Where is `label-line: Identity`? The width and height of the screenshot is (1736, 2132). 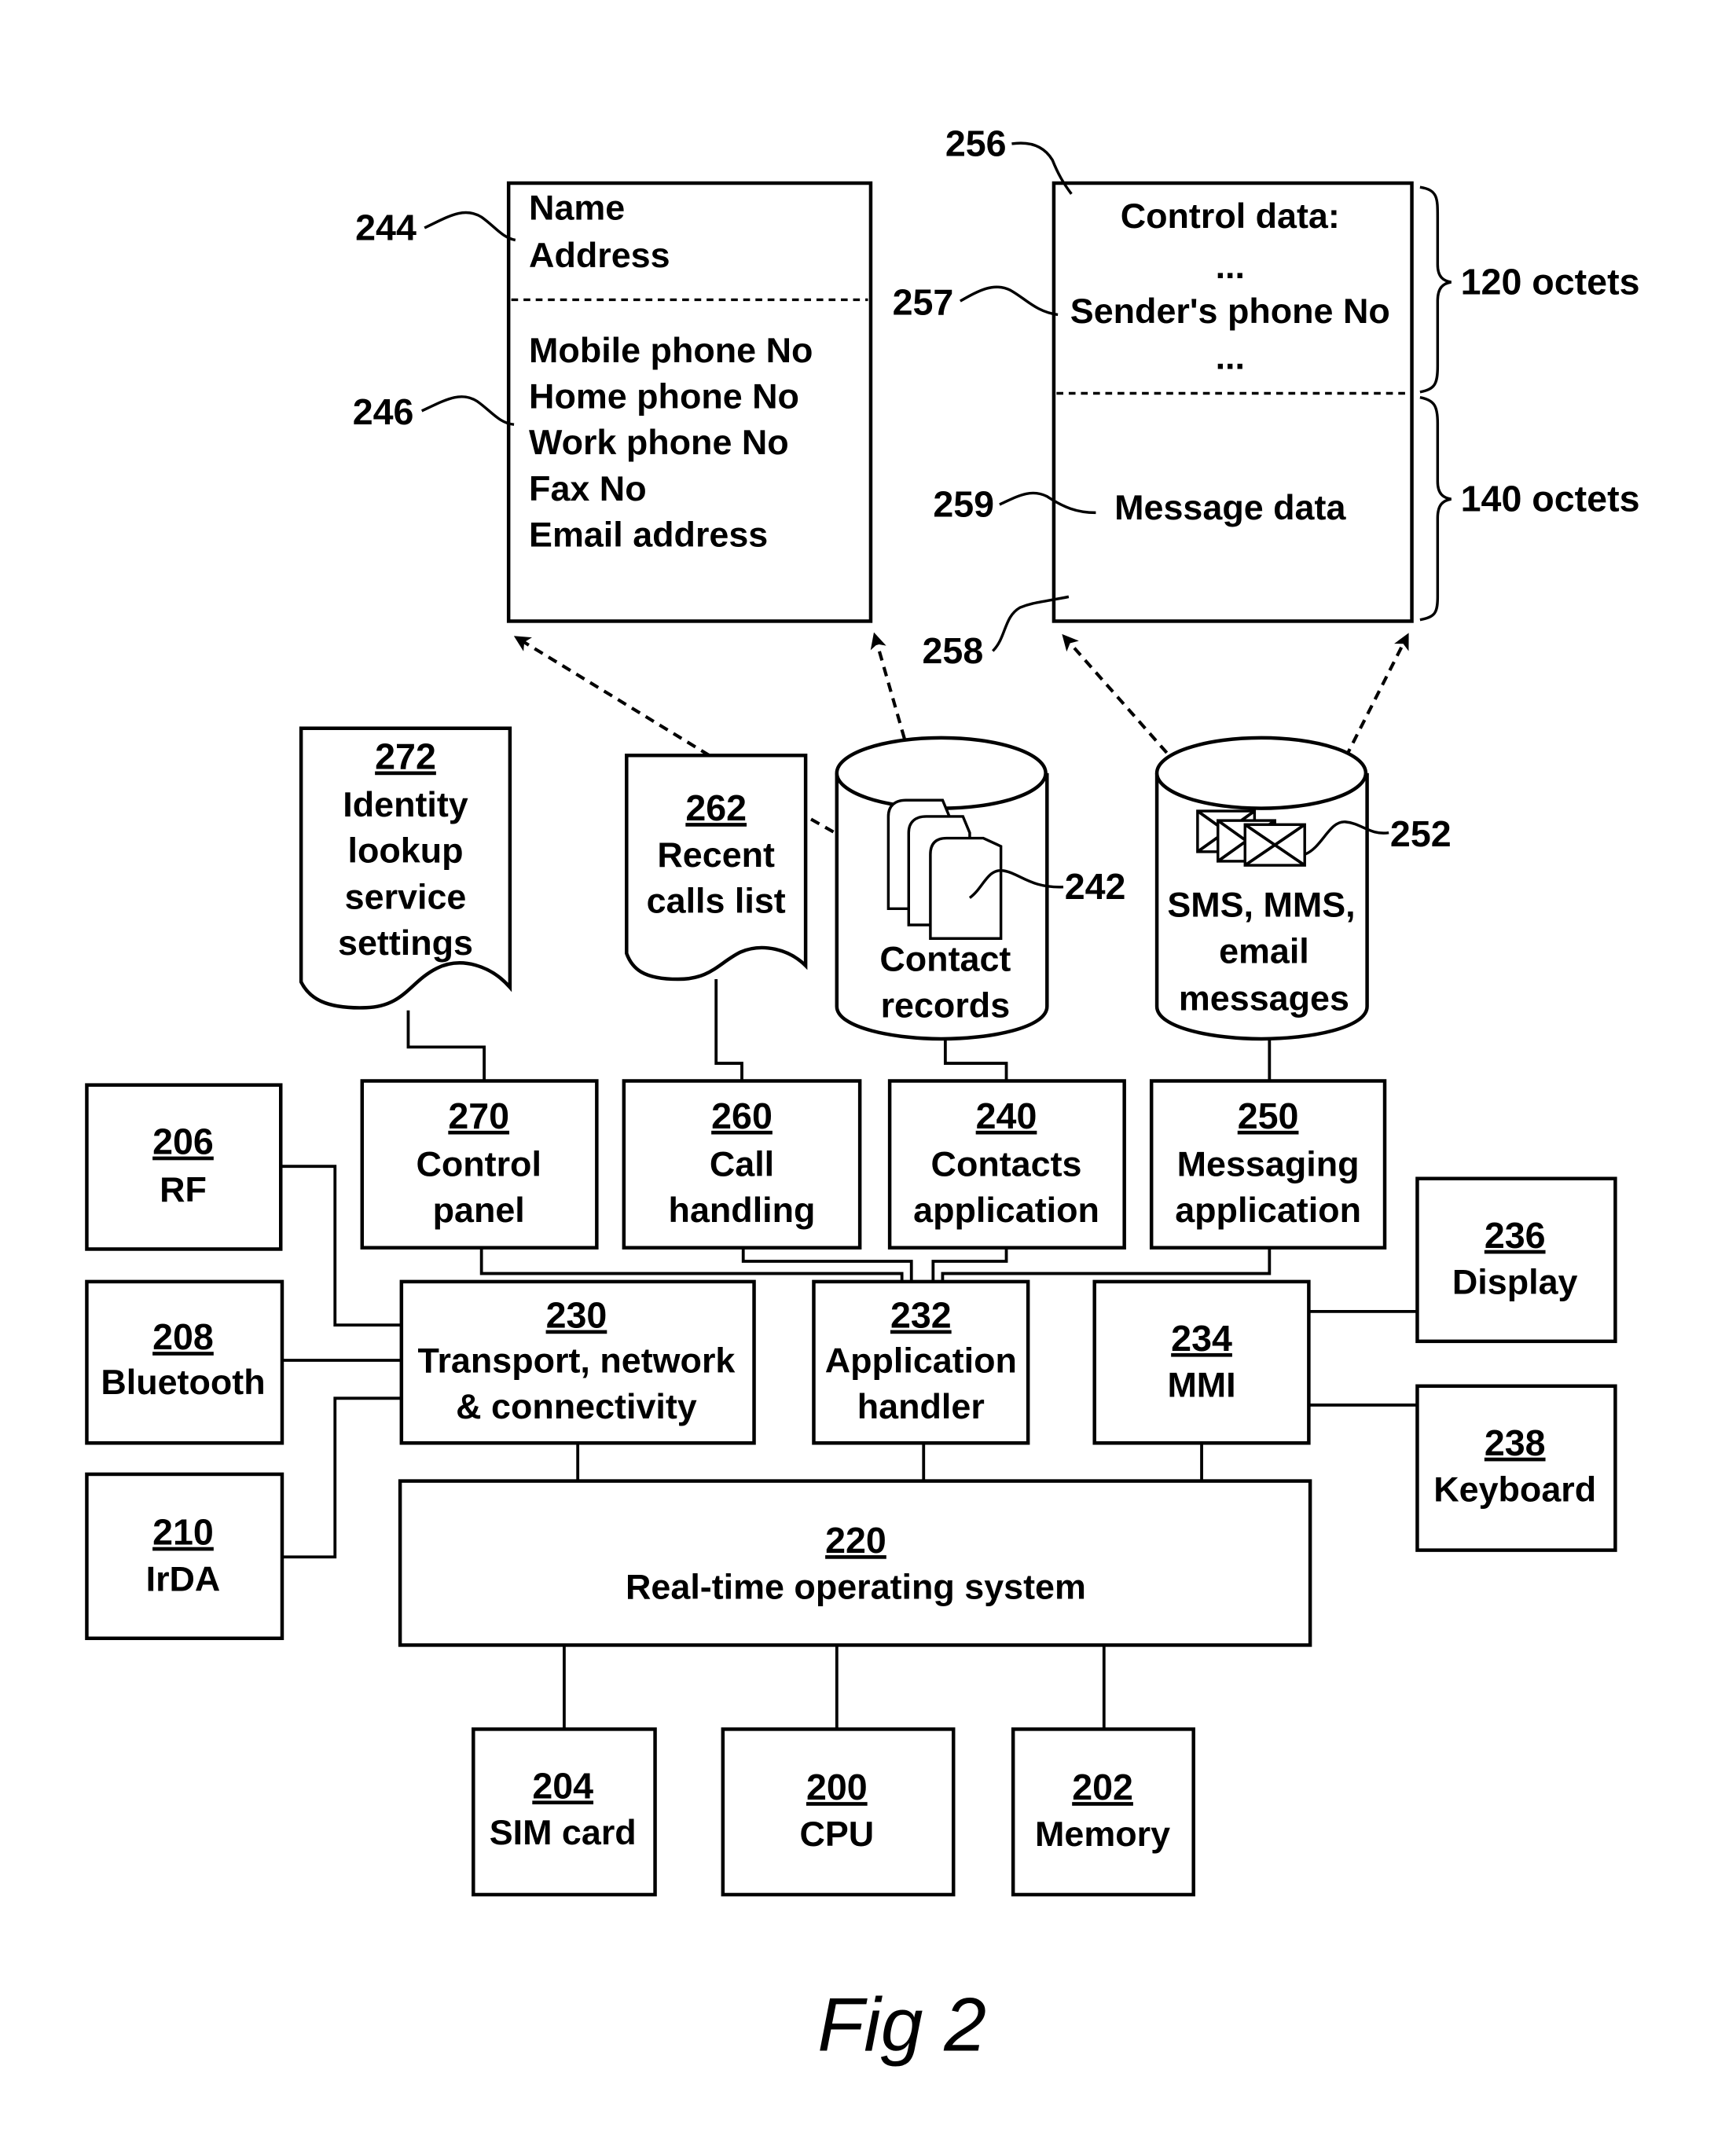
label-line: Identity is located at coordinates (405, 804).